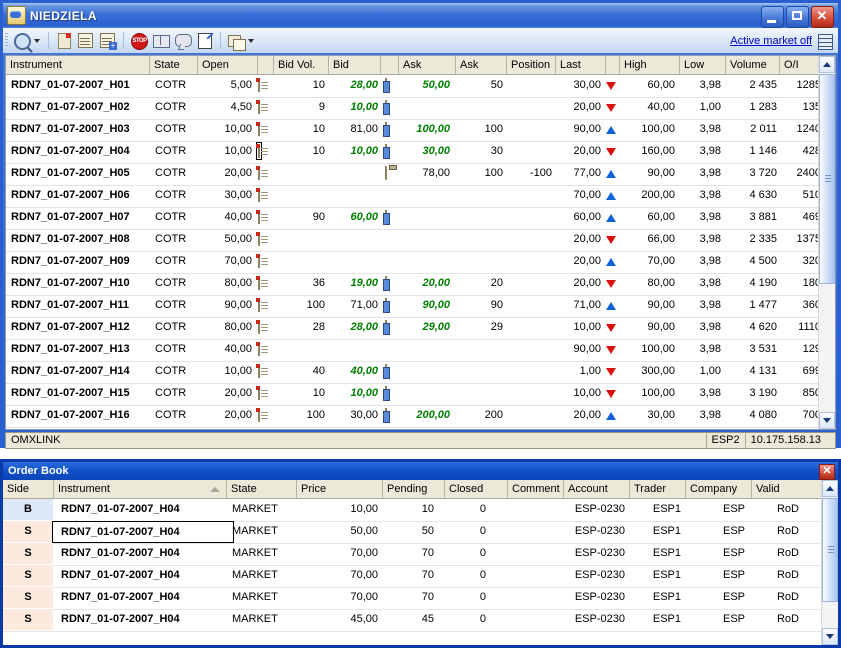  I want to click on maximize-button, so click(797, 17).